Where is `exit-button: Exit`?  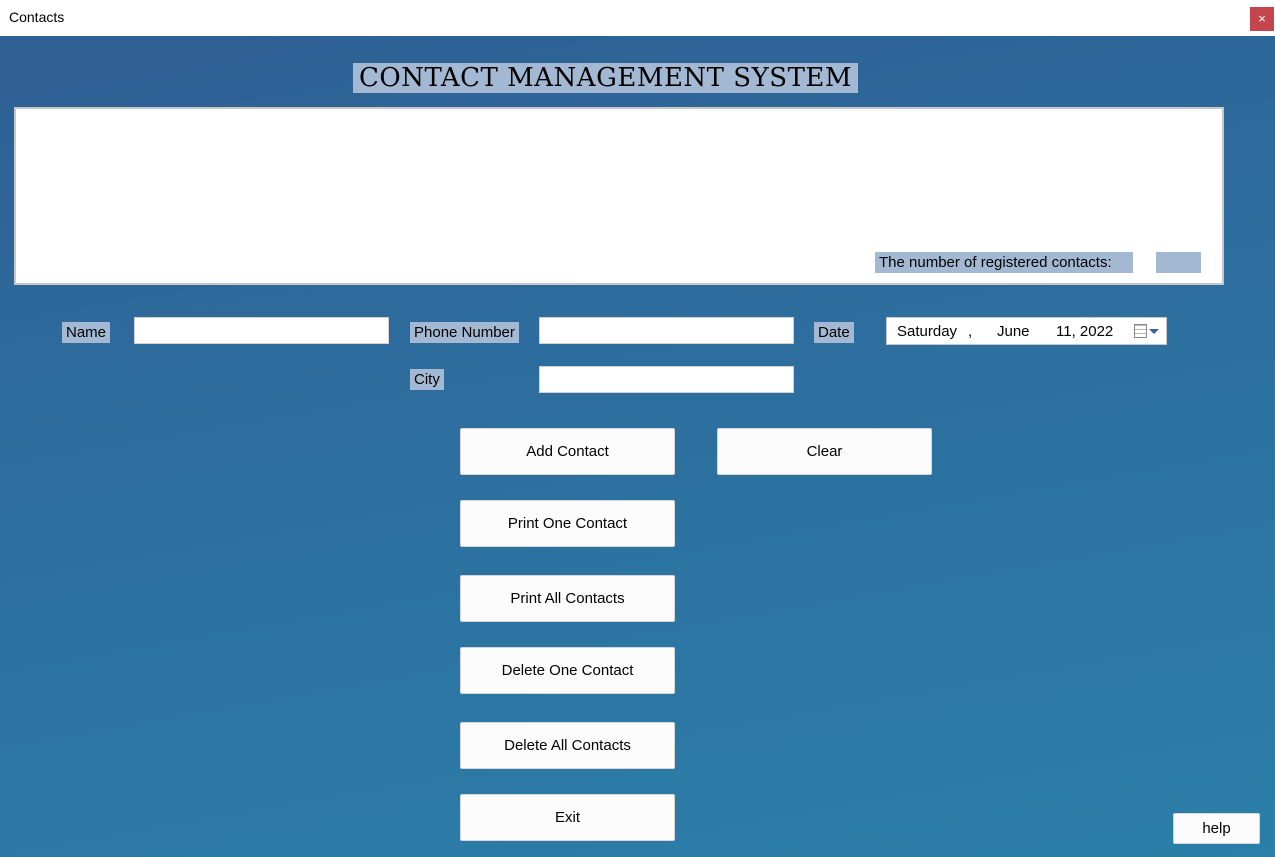 exit-button: Exit is located at coordinates (567, 817).